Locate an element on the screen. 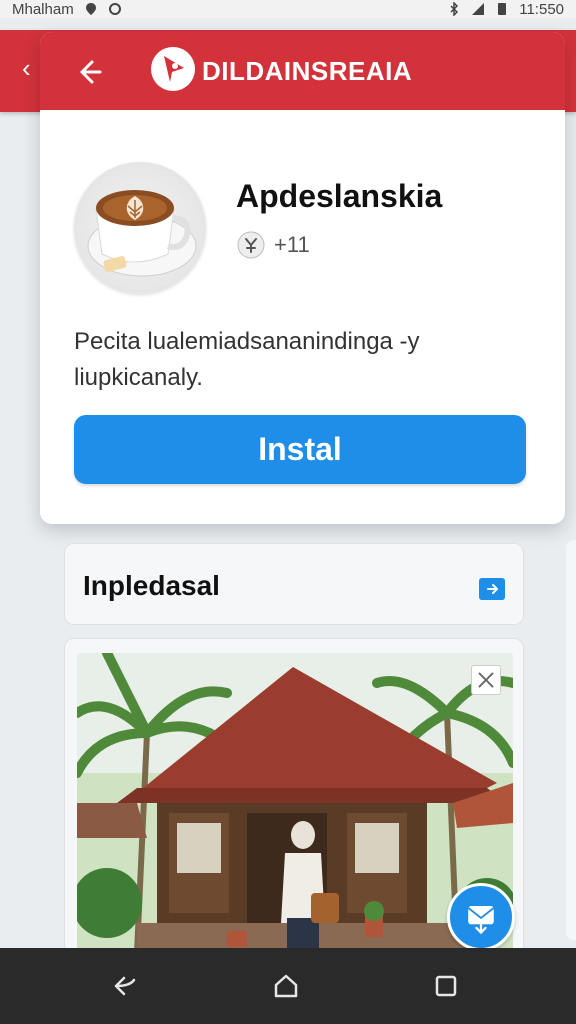 The width and height of the screenshot is (576, 1024). brand-logo-icon is located at coordinates (173, 69).